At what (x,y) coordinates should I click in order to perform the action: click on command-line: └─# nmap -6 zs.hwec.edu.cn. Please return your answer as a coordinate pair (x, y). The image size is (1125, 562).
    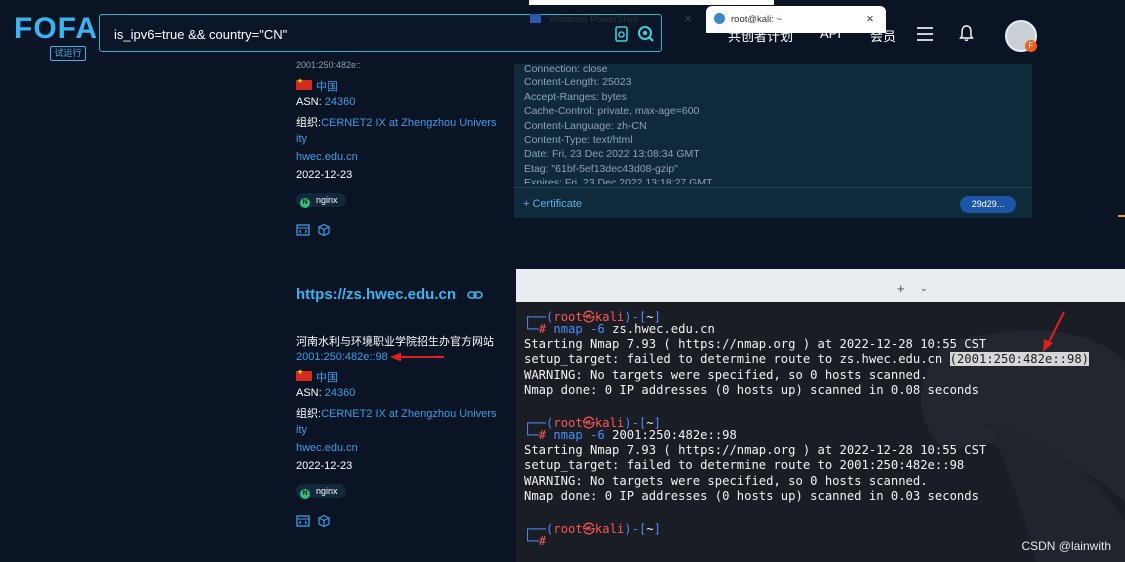
    Looking at the image, I should click on (619, 329).